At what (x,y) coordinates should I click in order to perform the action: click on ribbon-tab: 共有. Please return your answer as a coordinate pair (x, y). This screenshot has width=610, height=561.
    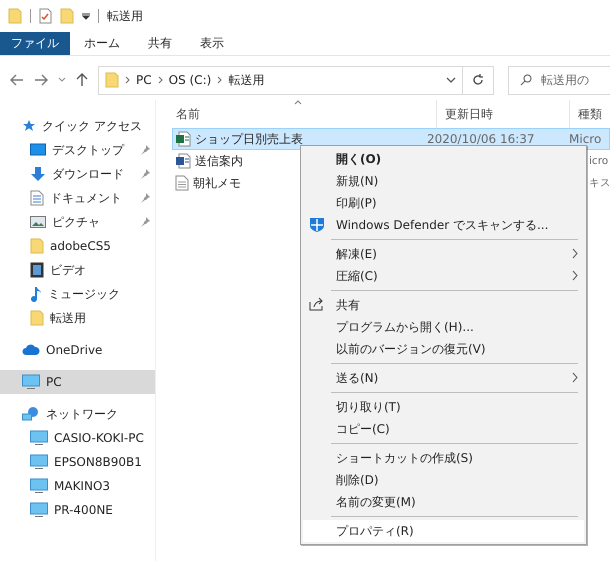
    Looking at the image, I should click on (160, 43).